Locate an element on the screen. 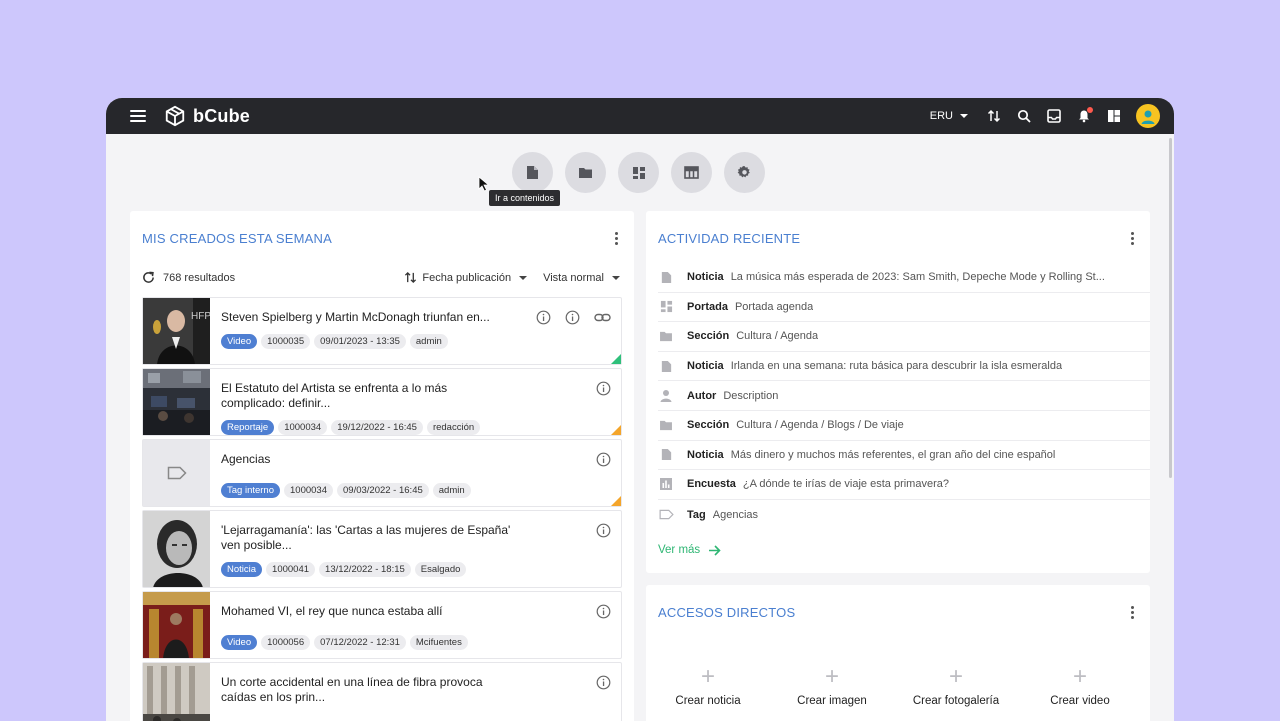 This screenshot has height=721, width=1280. search-icon is located at coordinates (1024, 116).